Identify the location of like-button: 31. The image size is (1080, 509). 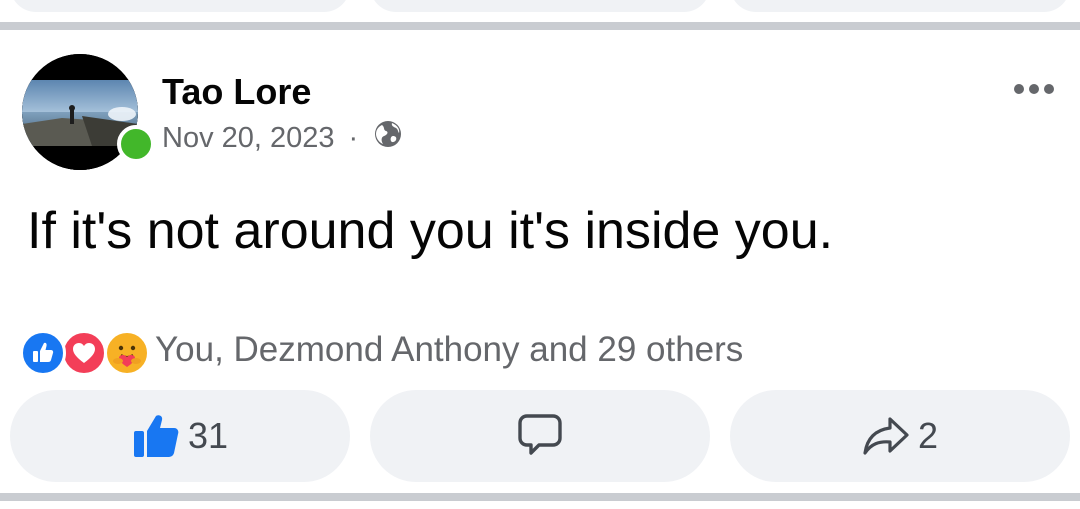
(180, 436).